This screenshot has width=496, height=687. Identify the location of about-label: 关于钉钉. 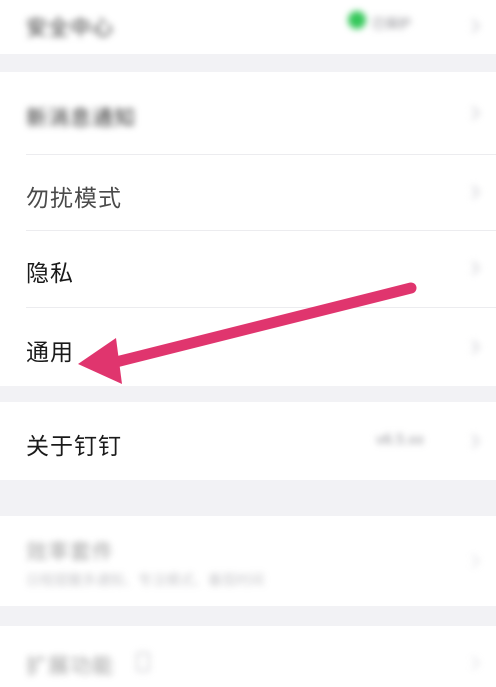
(74, 447).